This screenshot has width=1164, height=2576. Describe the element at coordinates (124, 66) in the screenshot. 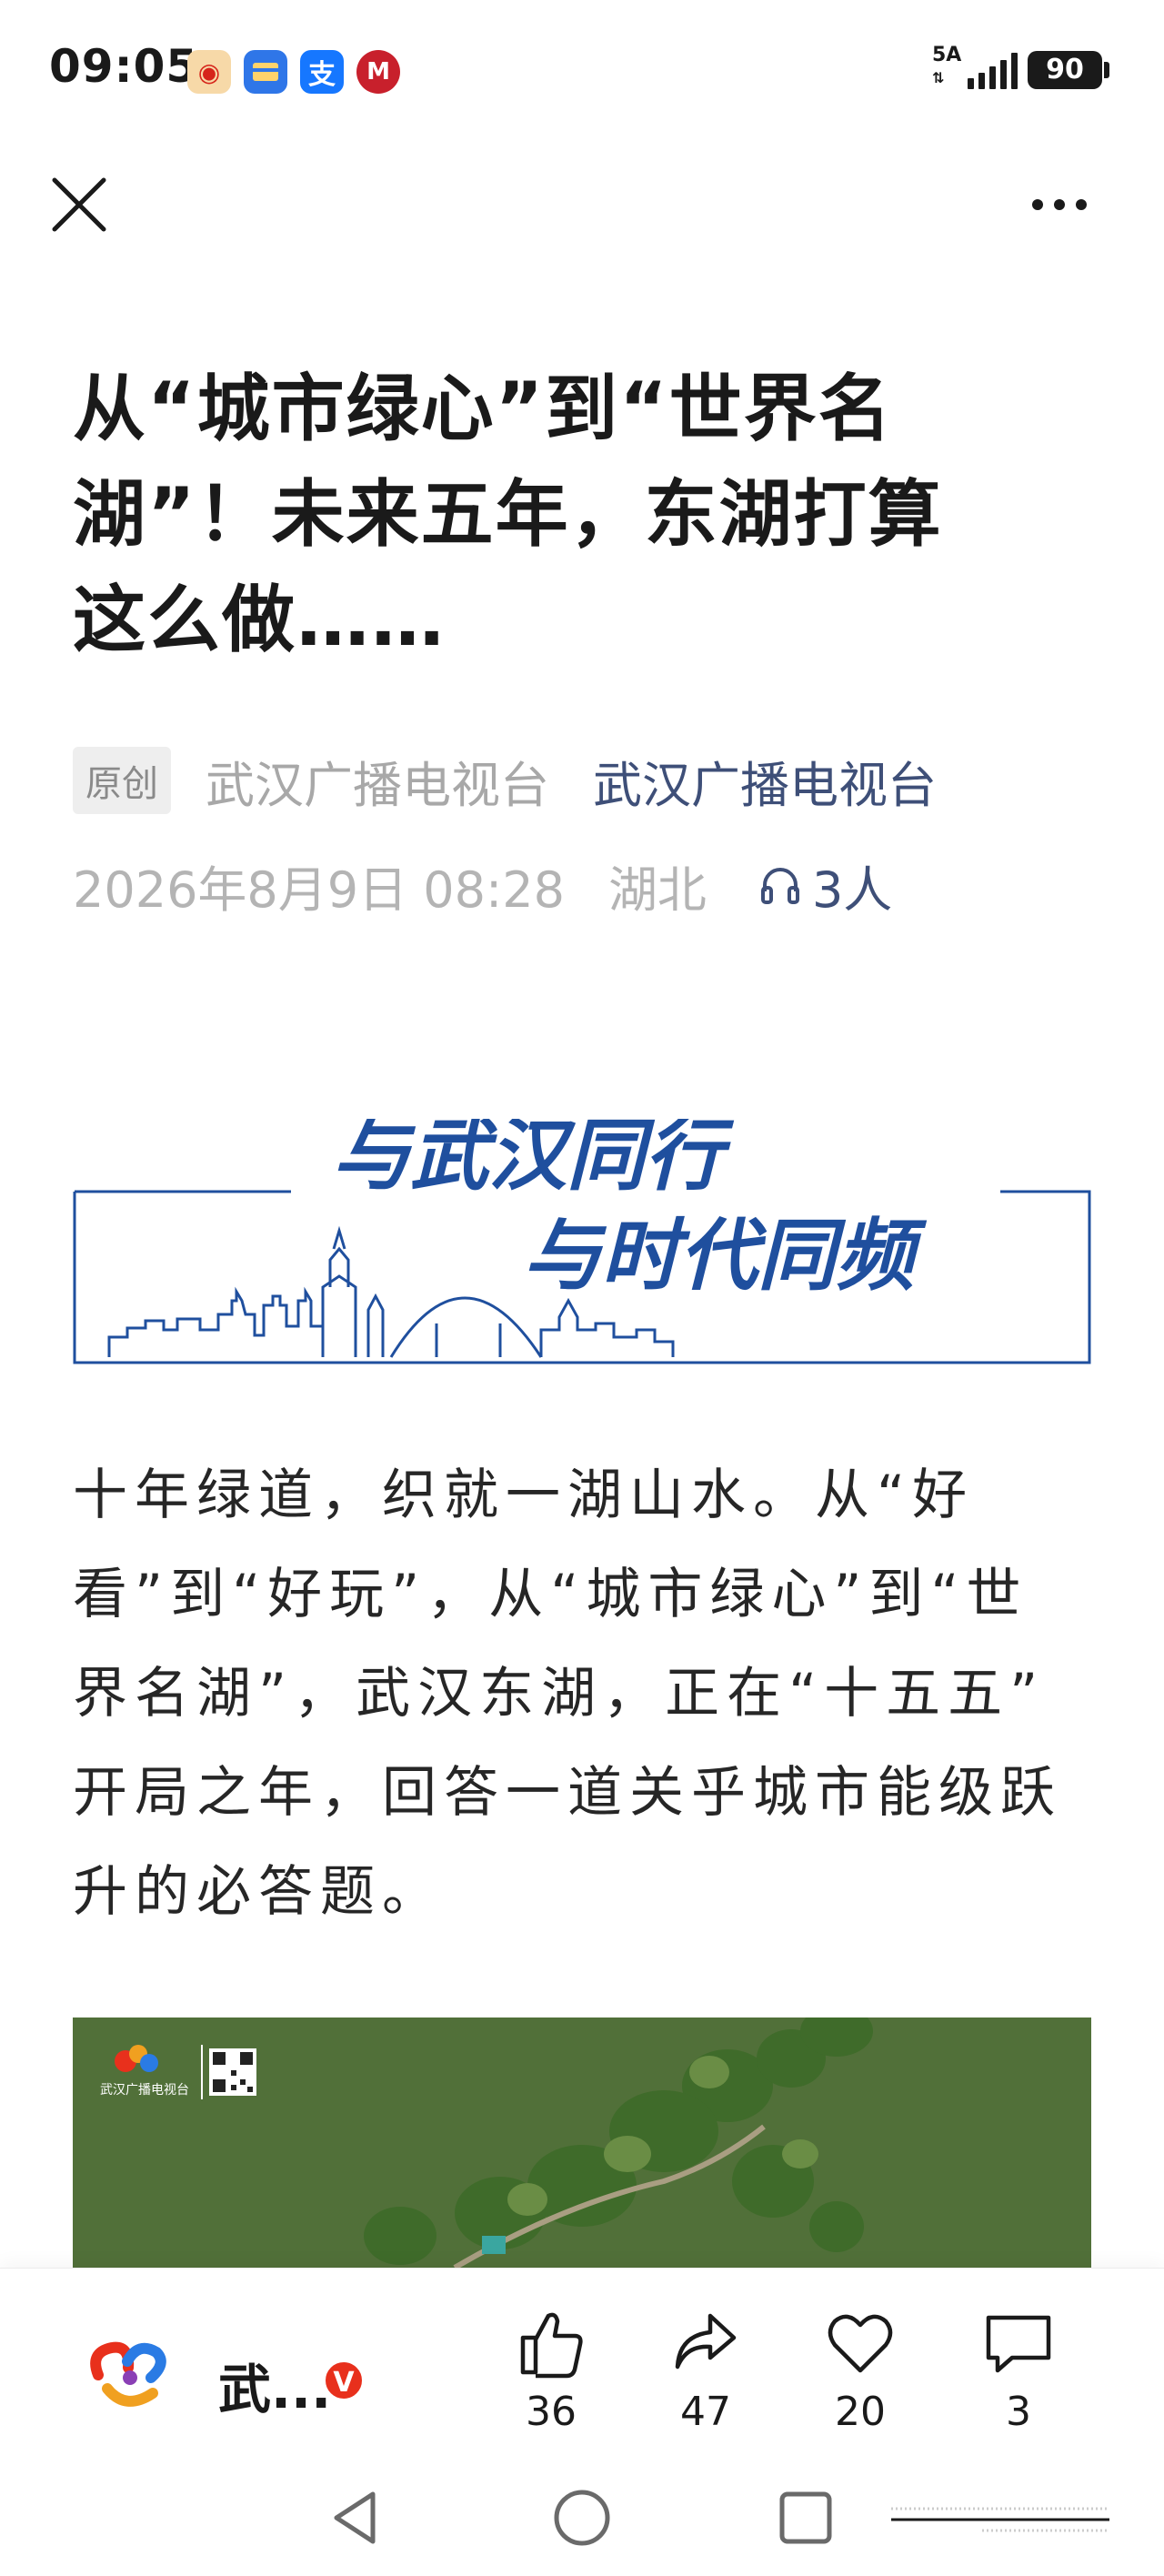

I see `status-time: 09:05` at that location.